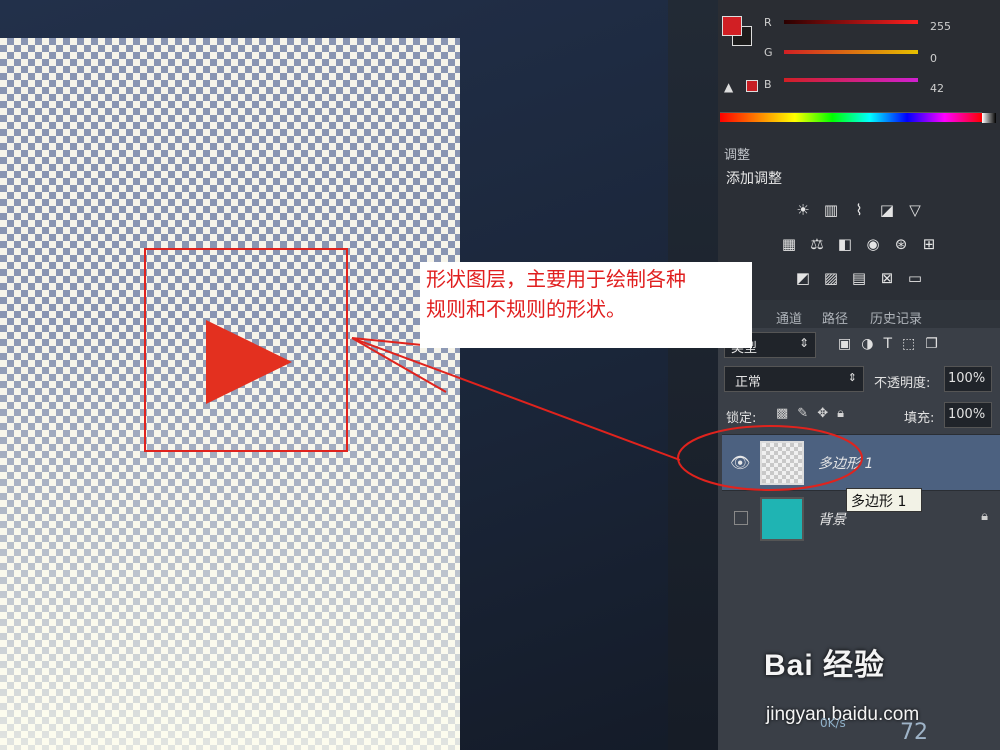 The height and width of the screenshot is (750, 1000). I want to click on layer-row-polygon: 👁︎ 多边形 1, so click(861, 462).